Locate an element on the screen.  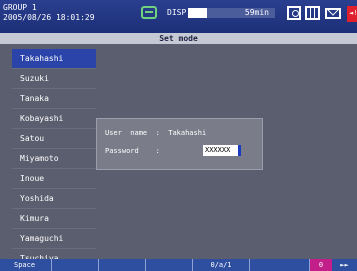
page-indicator: 0 is located at coordinates (321, 265).